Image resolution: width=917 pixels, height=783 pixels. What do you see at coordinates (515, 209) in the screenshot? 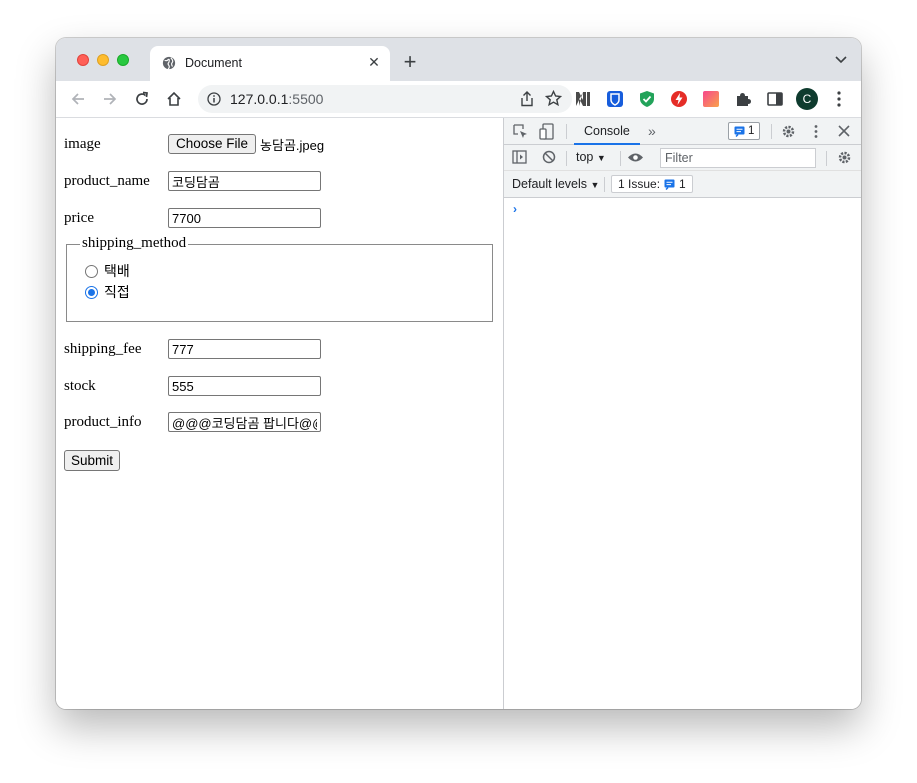
I see `console-prompt: ›` at bounding box center [515, 209].